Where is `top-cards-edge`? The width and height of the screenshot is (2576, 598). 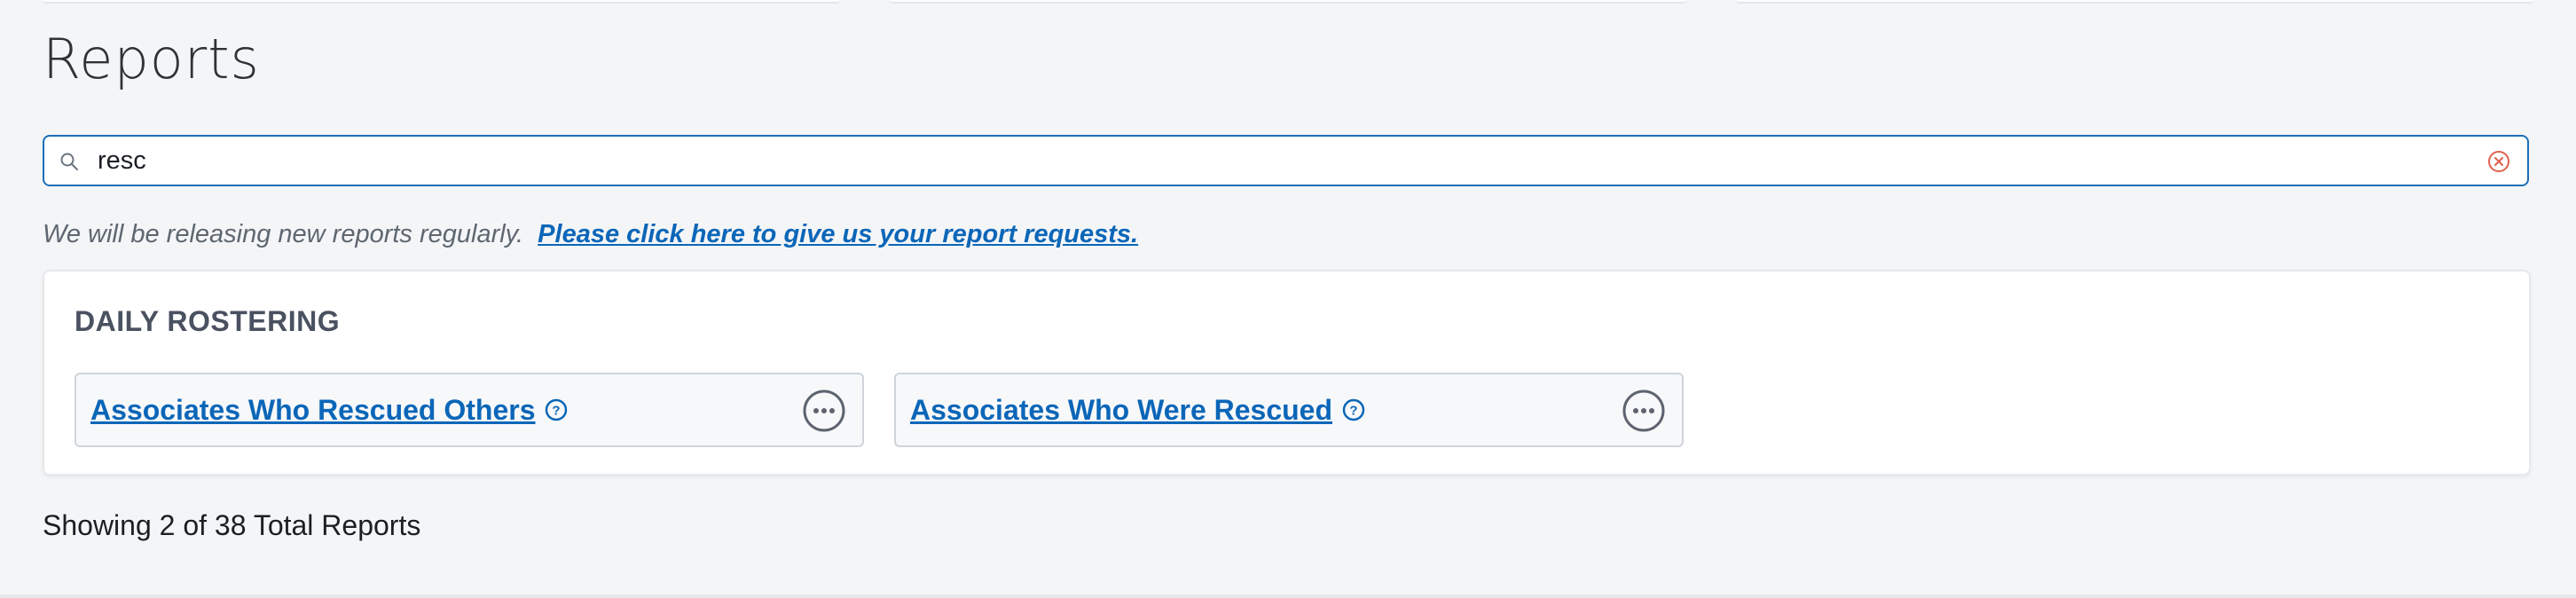
top-cards-edge is located at coordinates (1288, 2).